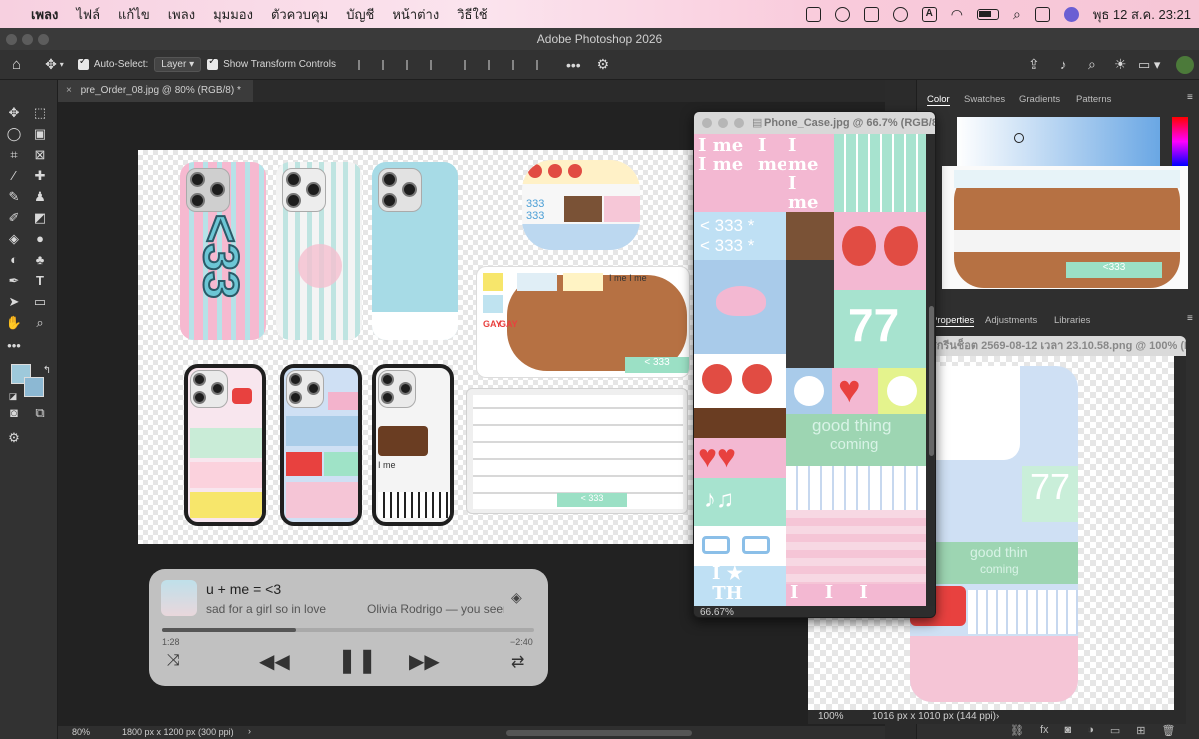 This screenshot has height=739, width=1199. I want to click on tab-gradients: Gradients, so click(1039, 99).